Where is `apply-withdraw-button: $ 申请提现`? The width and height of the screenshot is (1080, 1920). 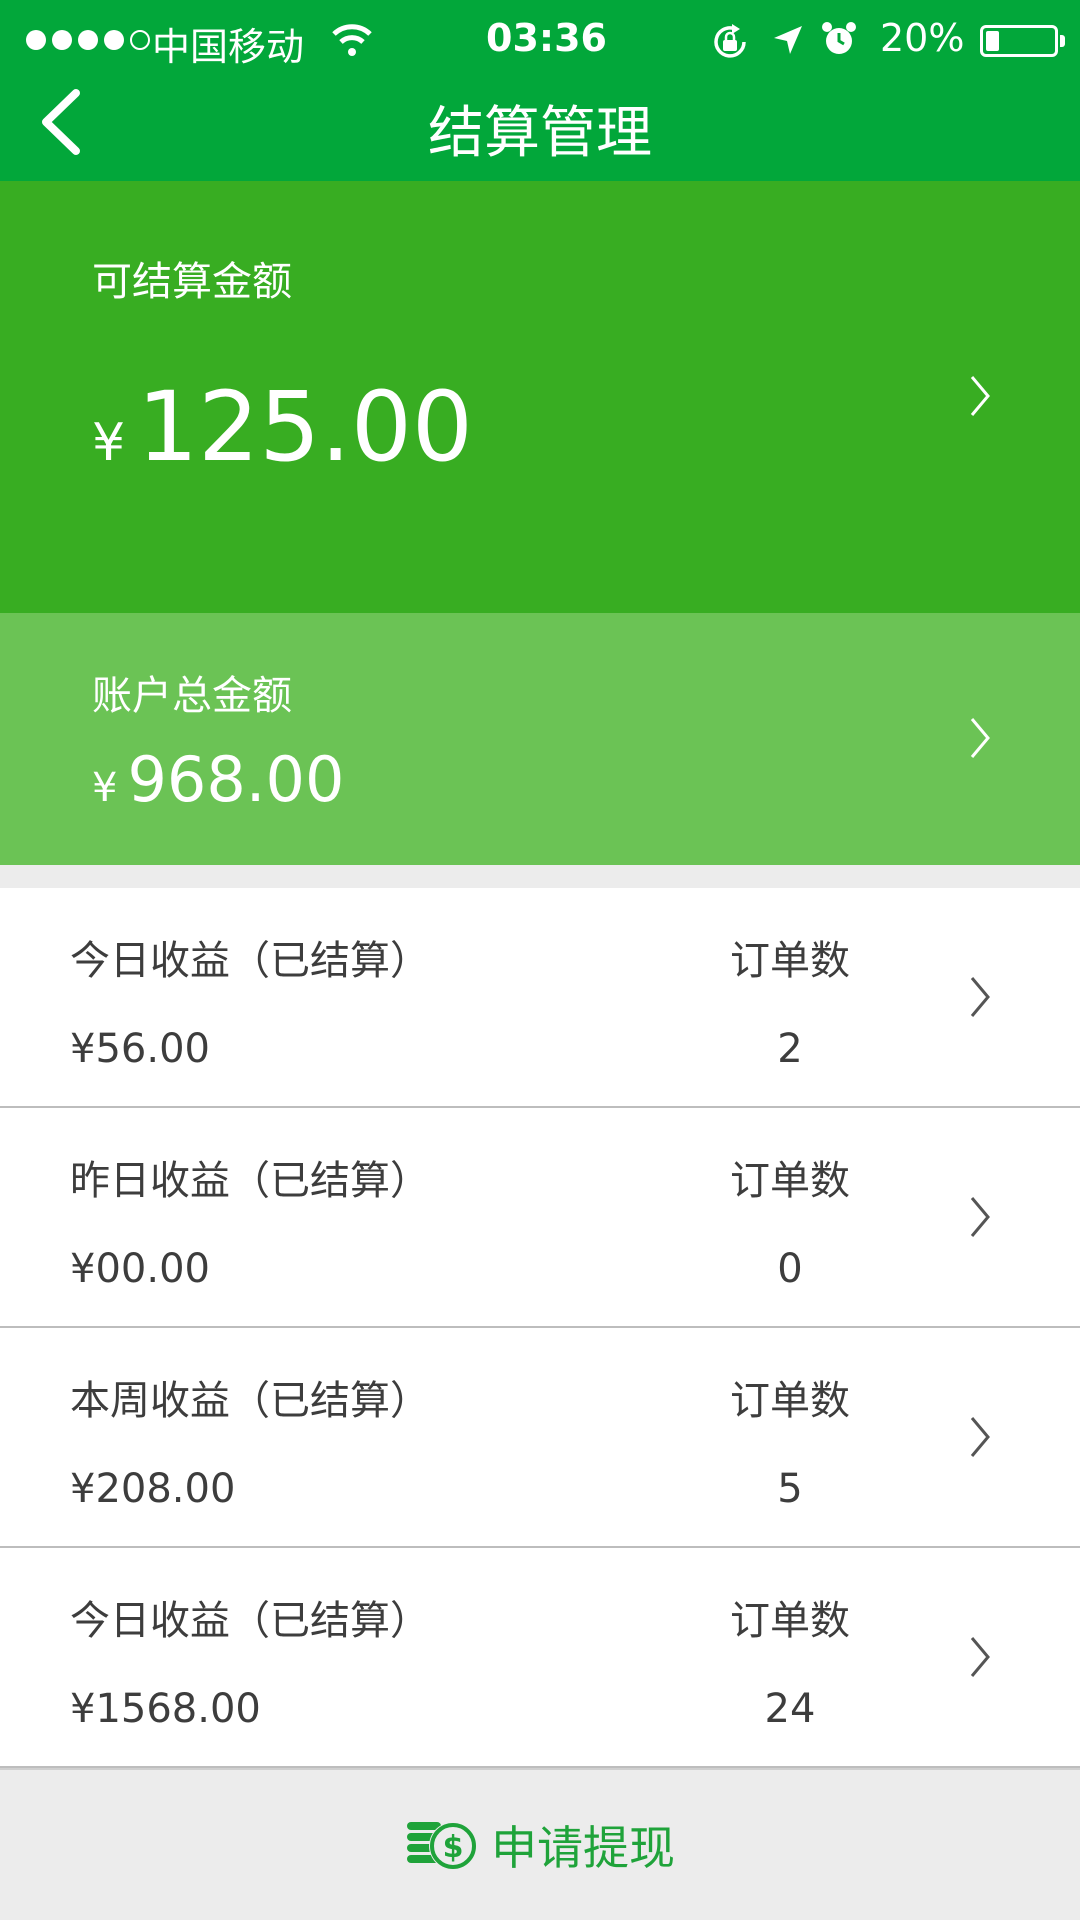
apply-withdraw-button: $ 申请提现 is located at coordinates (540, 1844).